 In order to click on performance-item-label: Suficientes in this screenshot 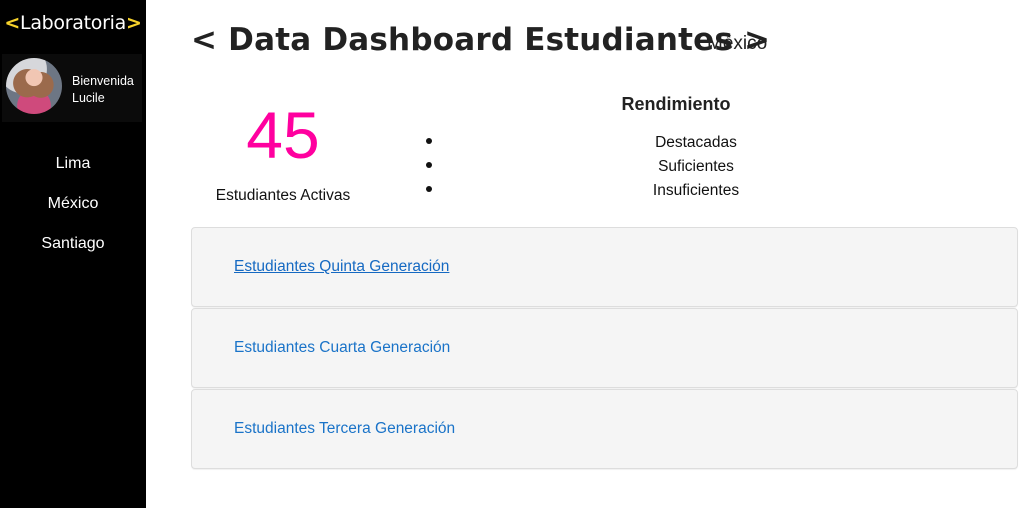, I will do `click(696, 166)`.